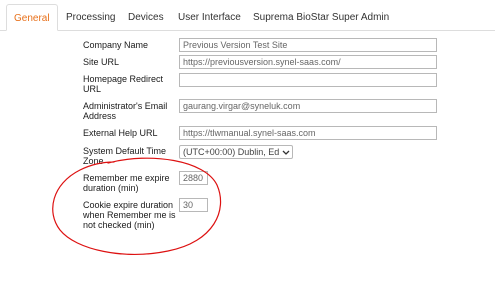  Describe the element at coordinates (231, 152) in the screenshot. I see `time-zone-selected-value: (UTC+00:00) Dublin, Edir` at that location.